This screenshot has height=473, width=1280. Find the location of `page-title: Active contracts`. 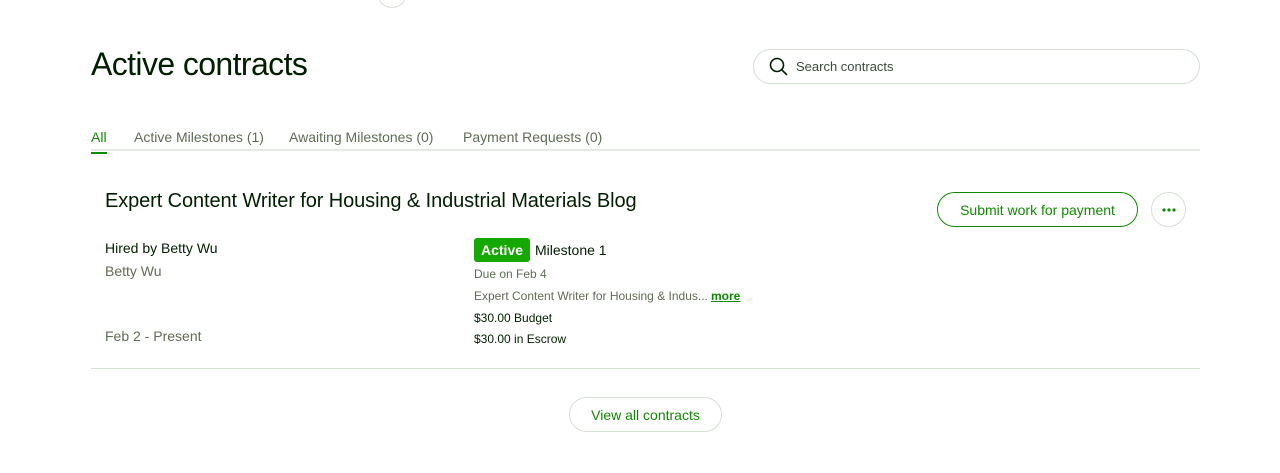

page-title: Active contracts is located at coordinates (199, 64).